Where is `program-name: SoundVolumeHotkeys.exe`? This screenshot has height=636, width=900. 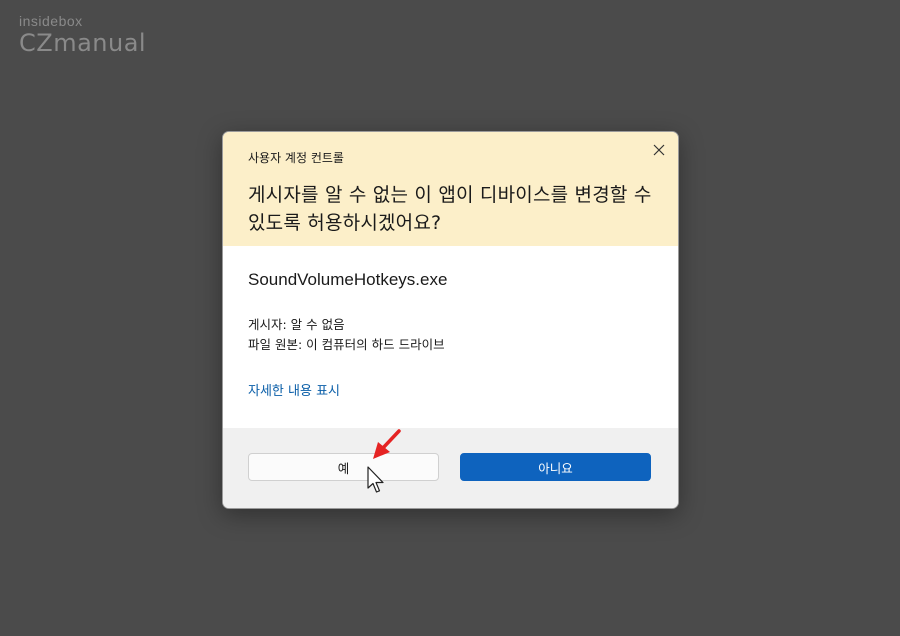 program-name: SoundVolumeHotkeys.exe is located at coordinates (348, 279).